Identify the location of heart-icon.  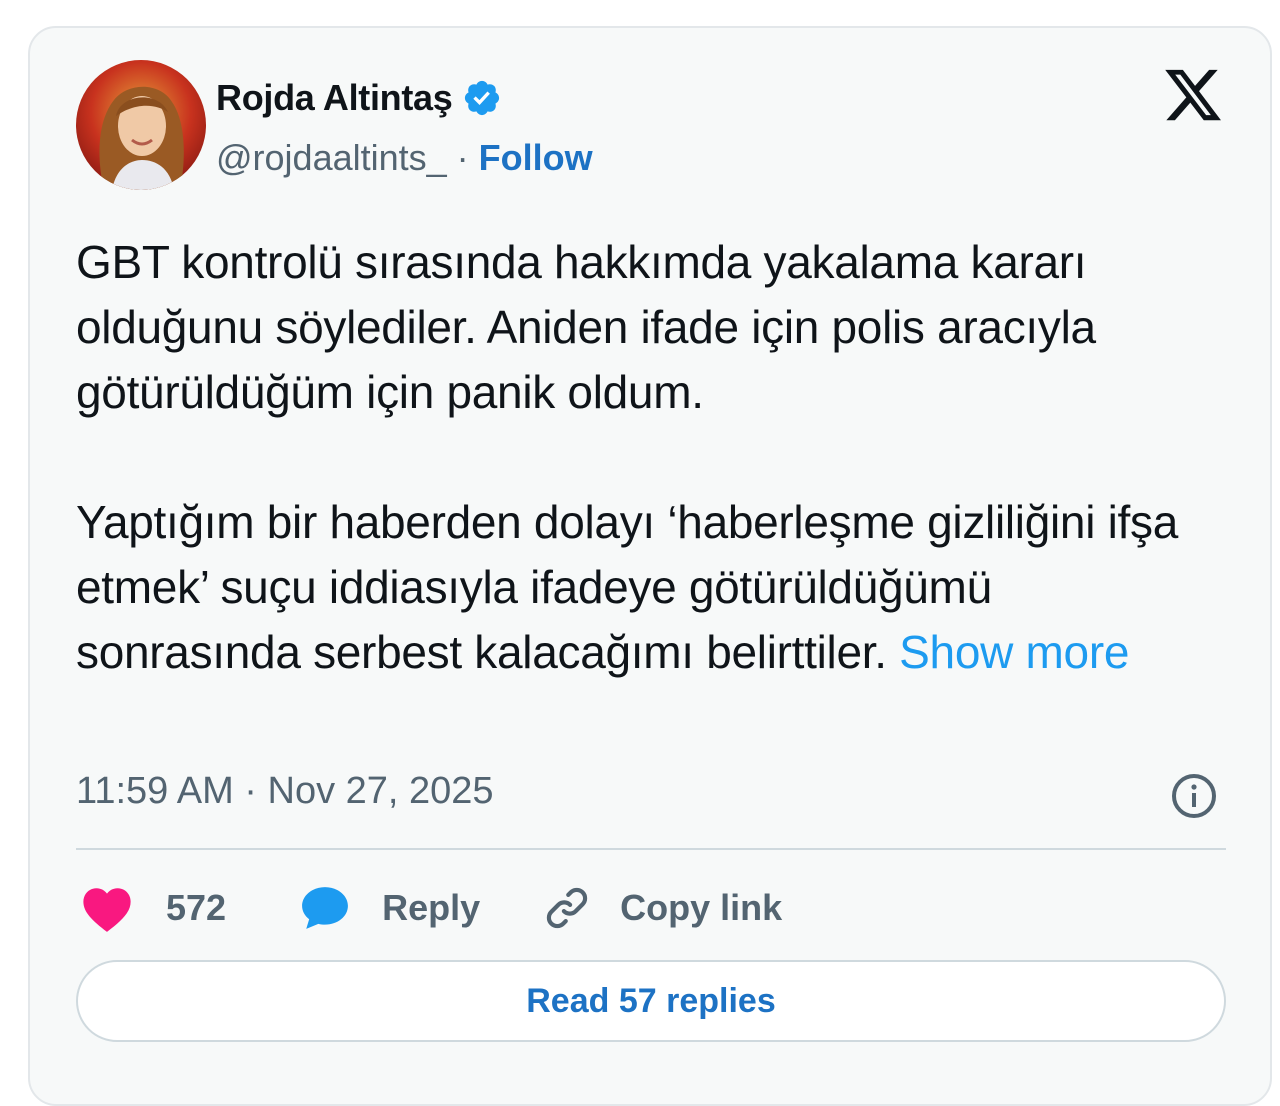
(107, 910).